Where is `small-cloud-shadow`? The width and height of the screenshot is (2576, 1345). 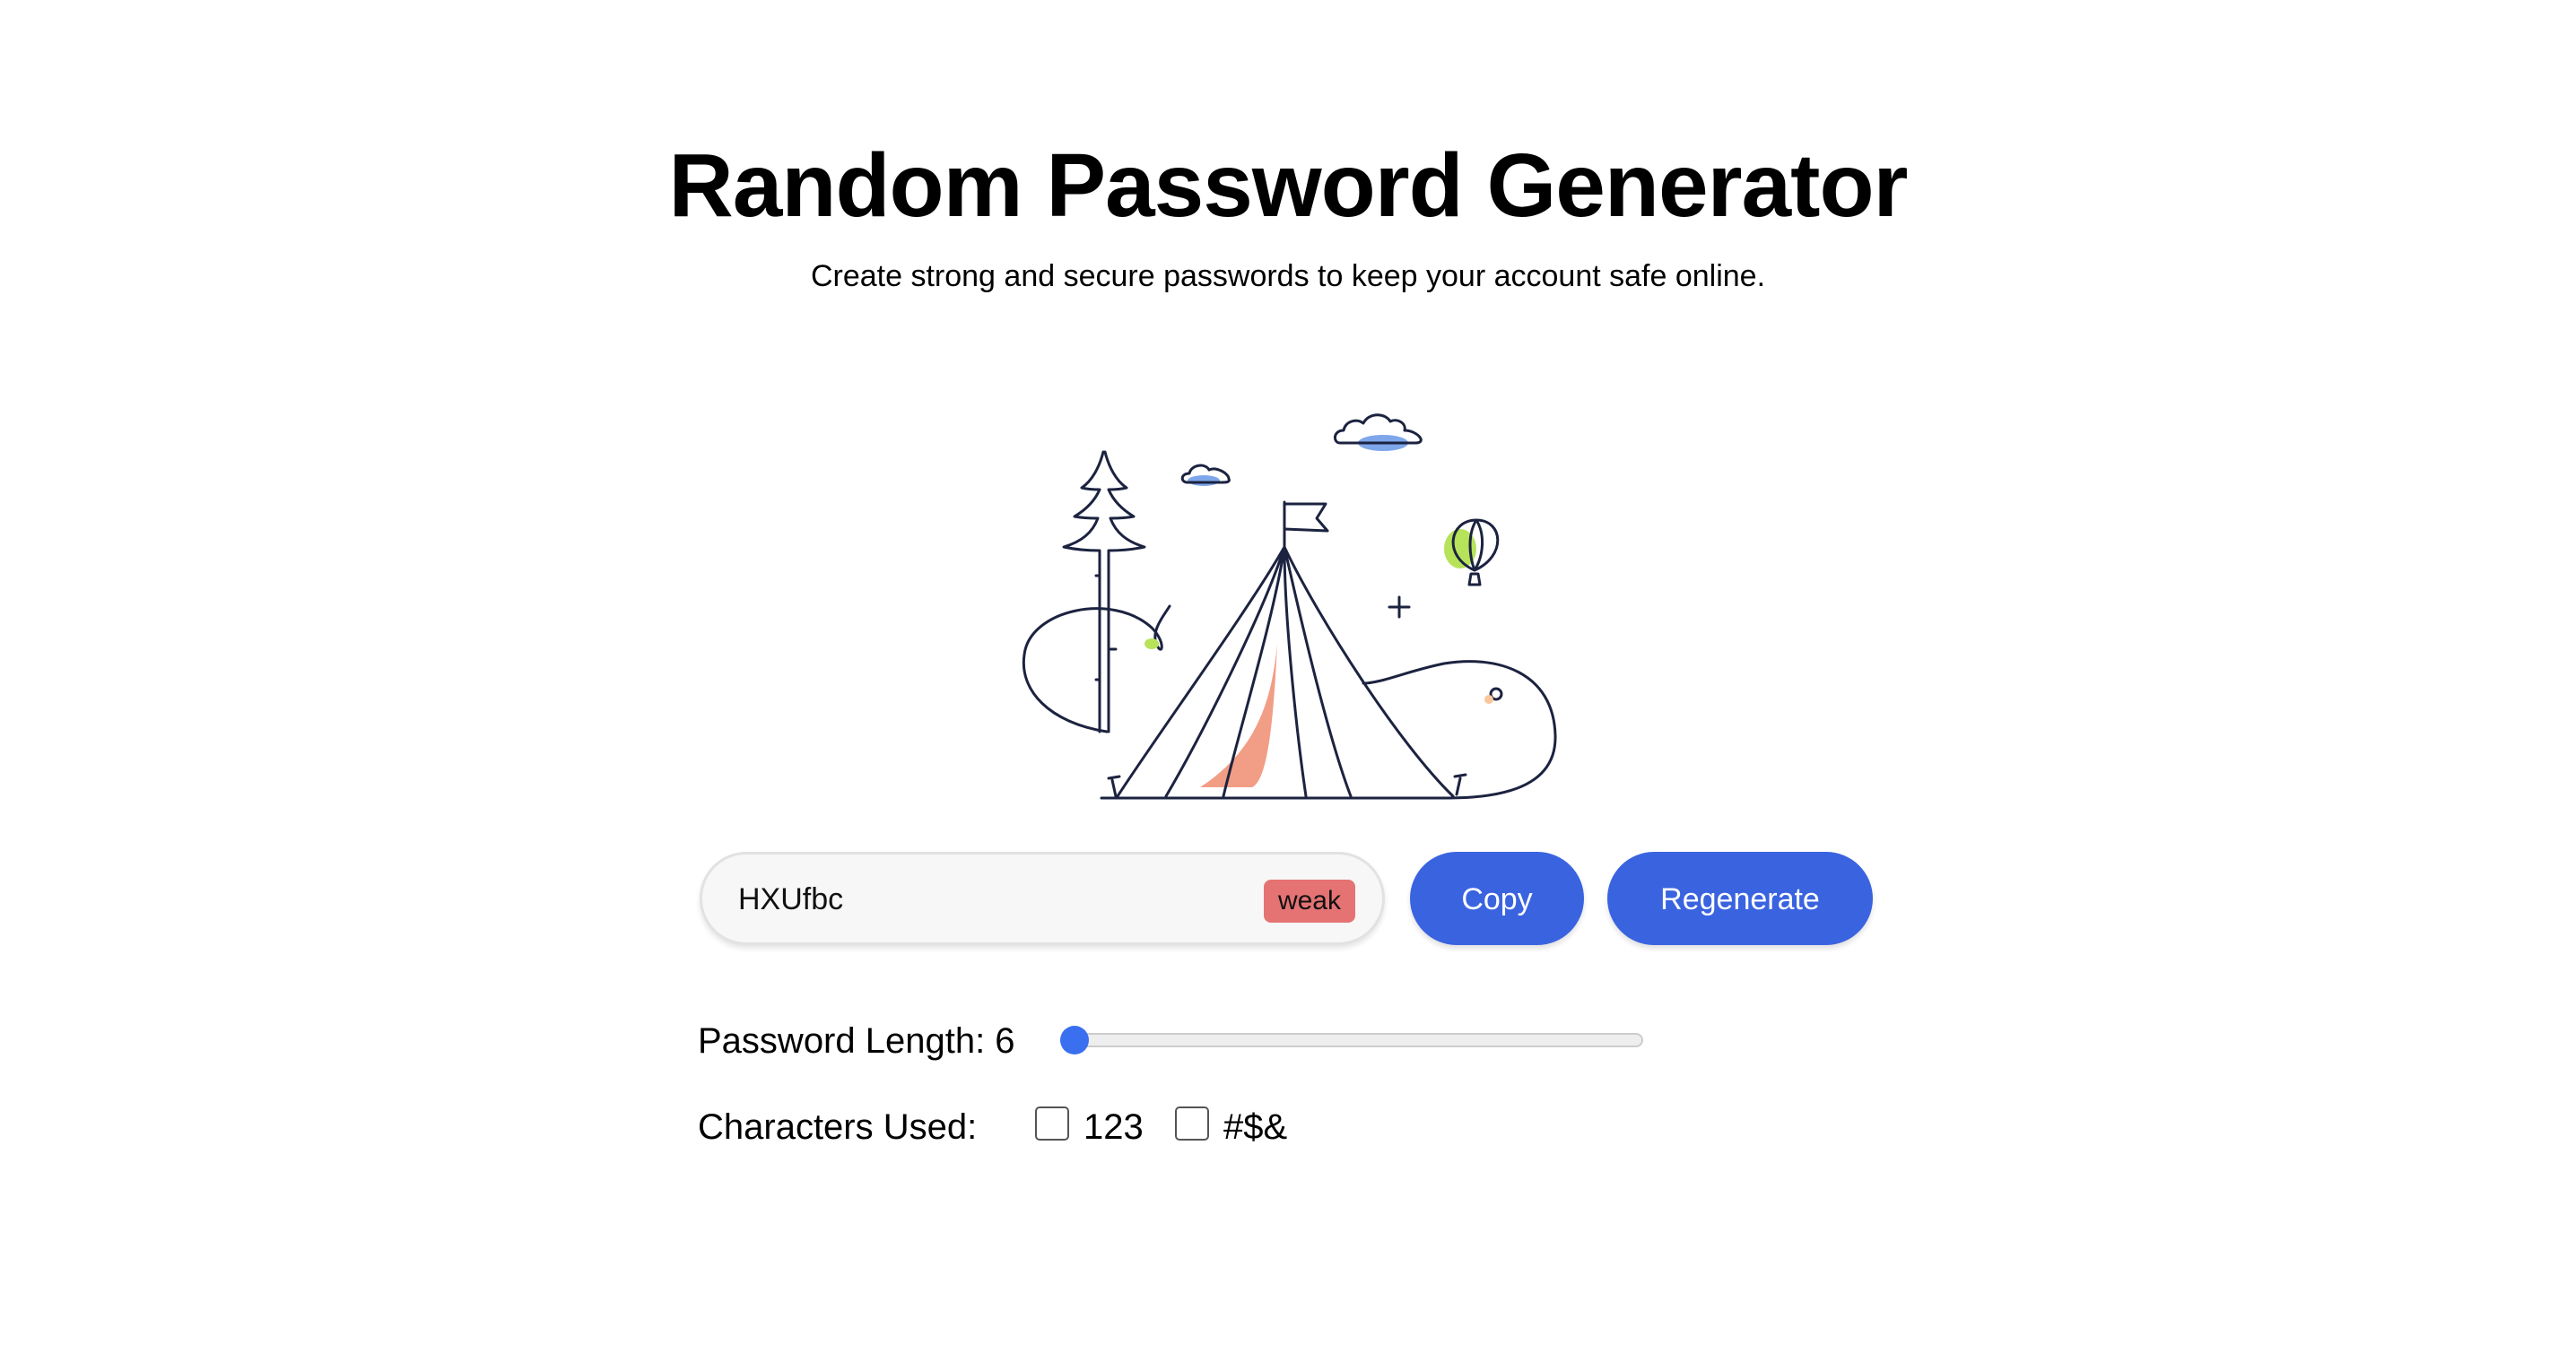 small-cloud-shadow is located at coordinates (1204, 480).